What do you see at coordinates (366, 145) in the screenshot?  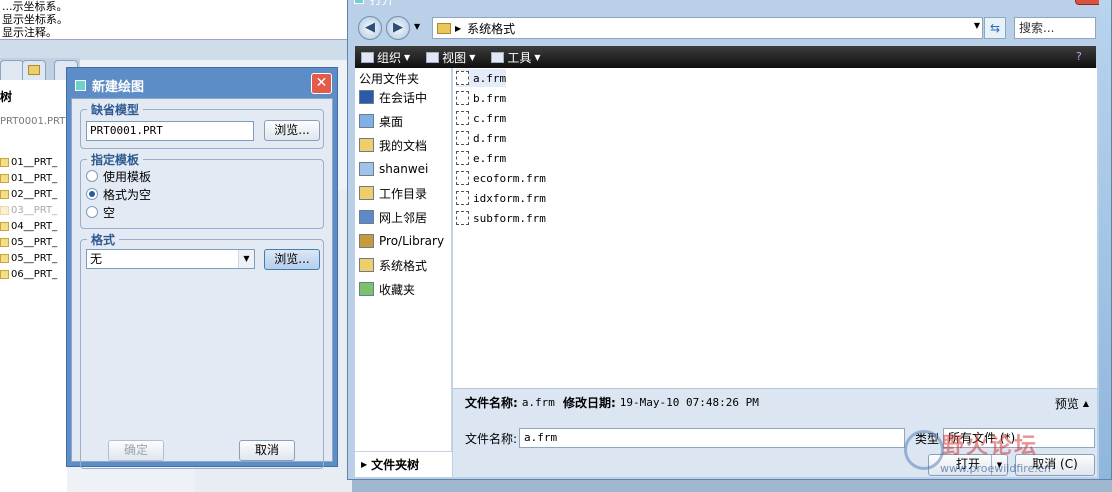 I see `documents-icon` at bounding box center [366, 145].